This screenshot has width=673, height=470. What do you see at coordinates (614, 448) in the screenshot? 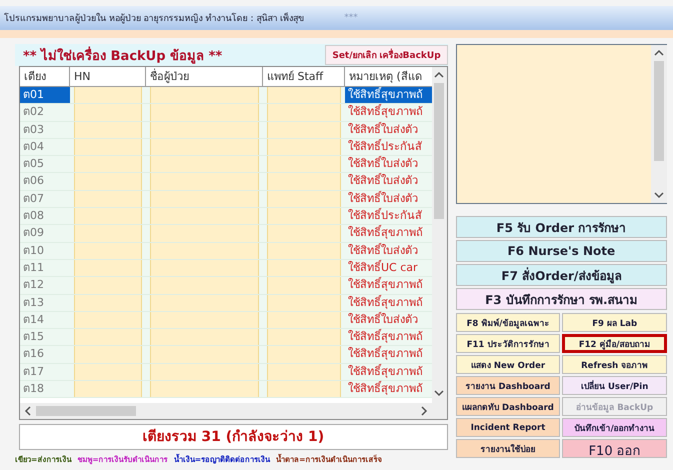
I see `function-button: F10 ออก` at bounding box center [614, 448].